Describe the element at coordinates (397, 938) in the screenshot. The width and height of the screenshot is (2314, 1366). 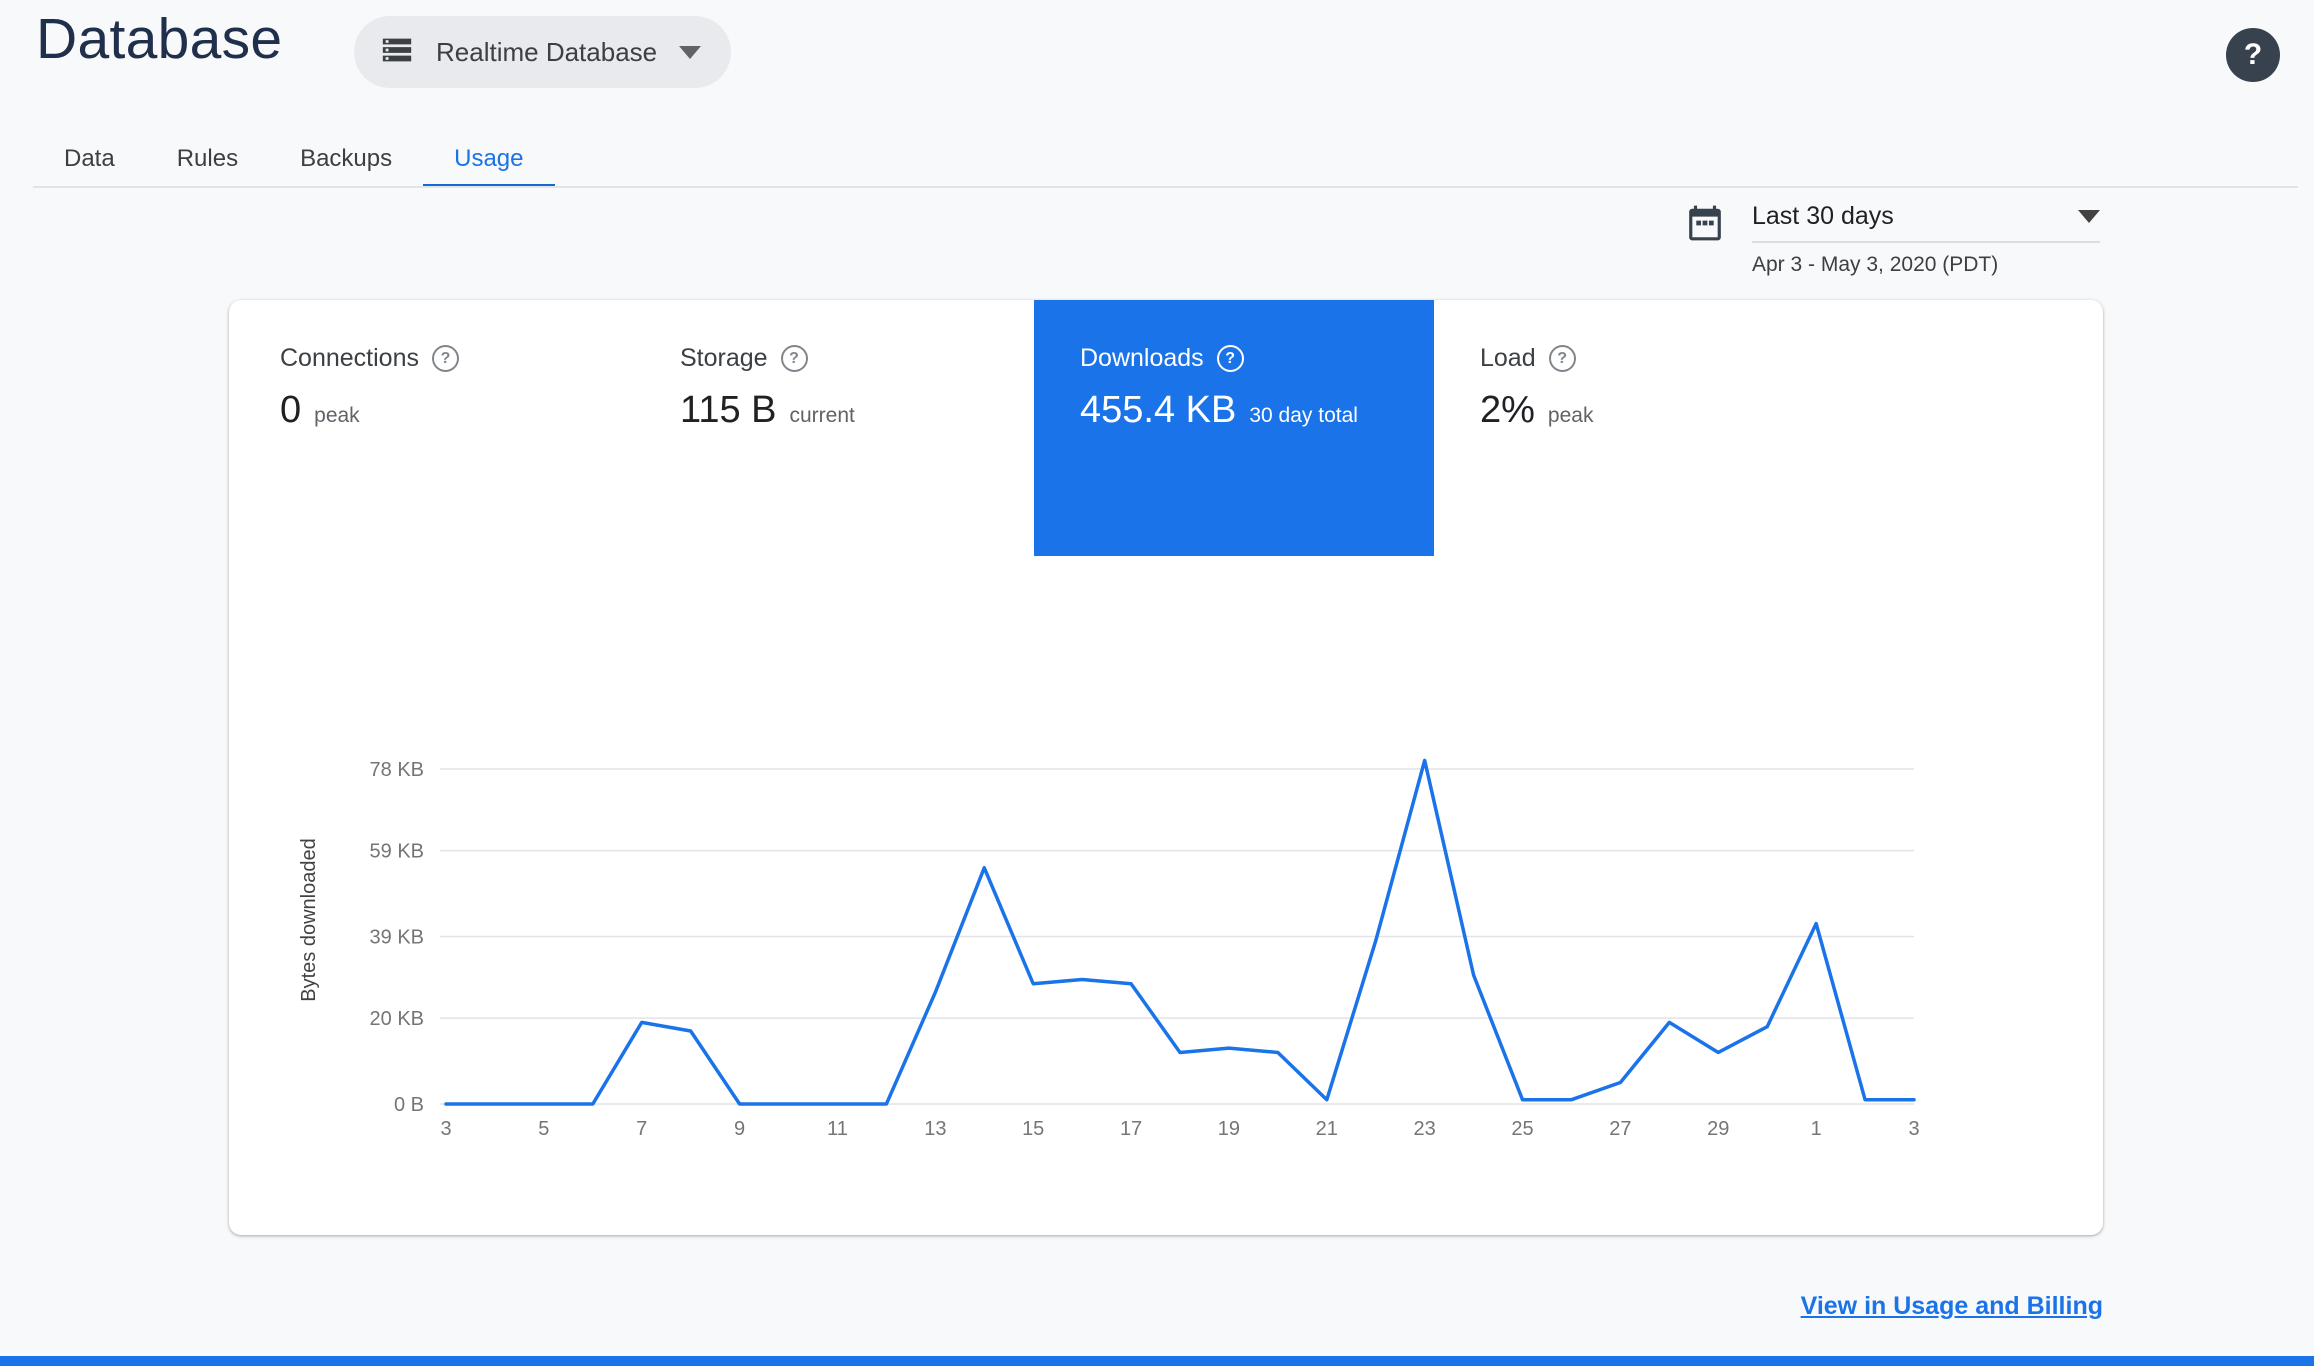
I see `svg-text: 39 KB` at that location.